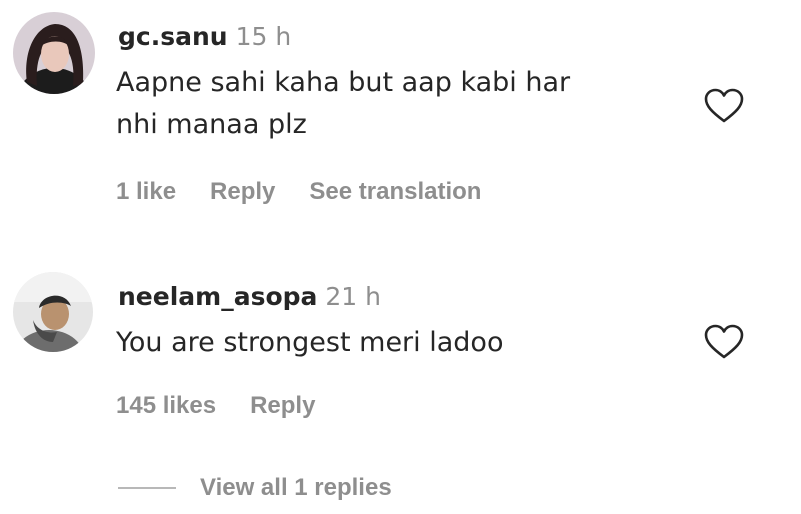 The image size is (801, 514). I want to click on divider-line, so click(147, 488).